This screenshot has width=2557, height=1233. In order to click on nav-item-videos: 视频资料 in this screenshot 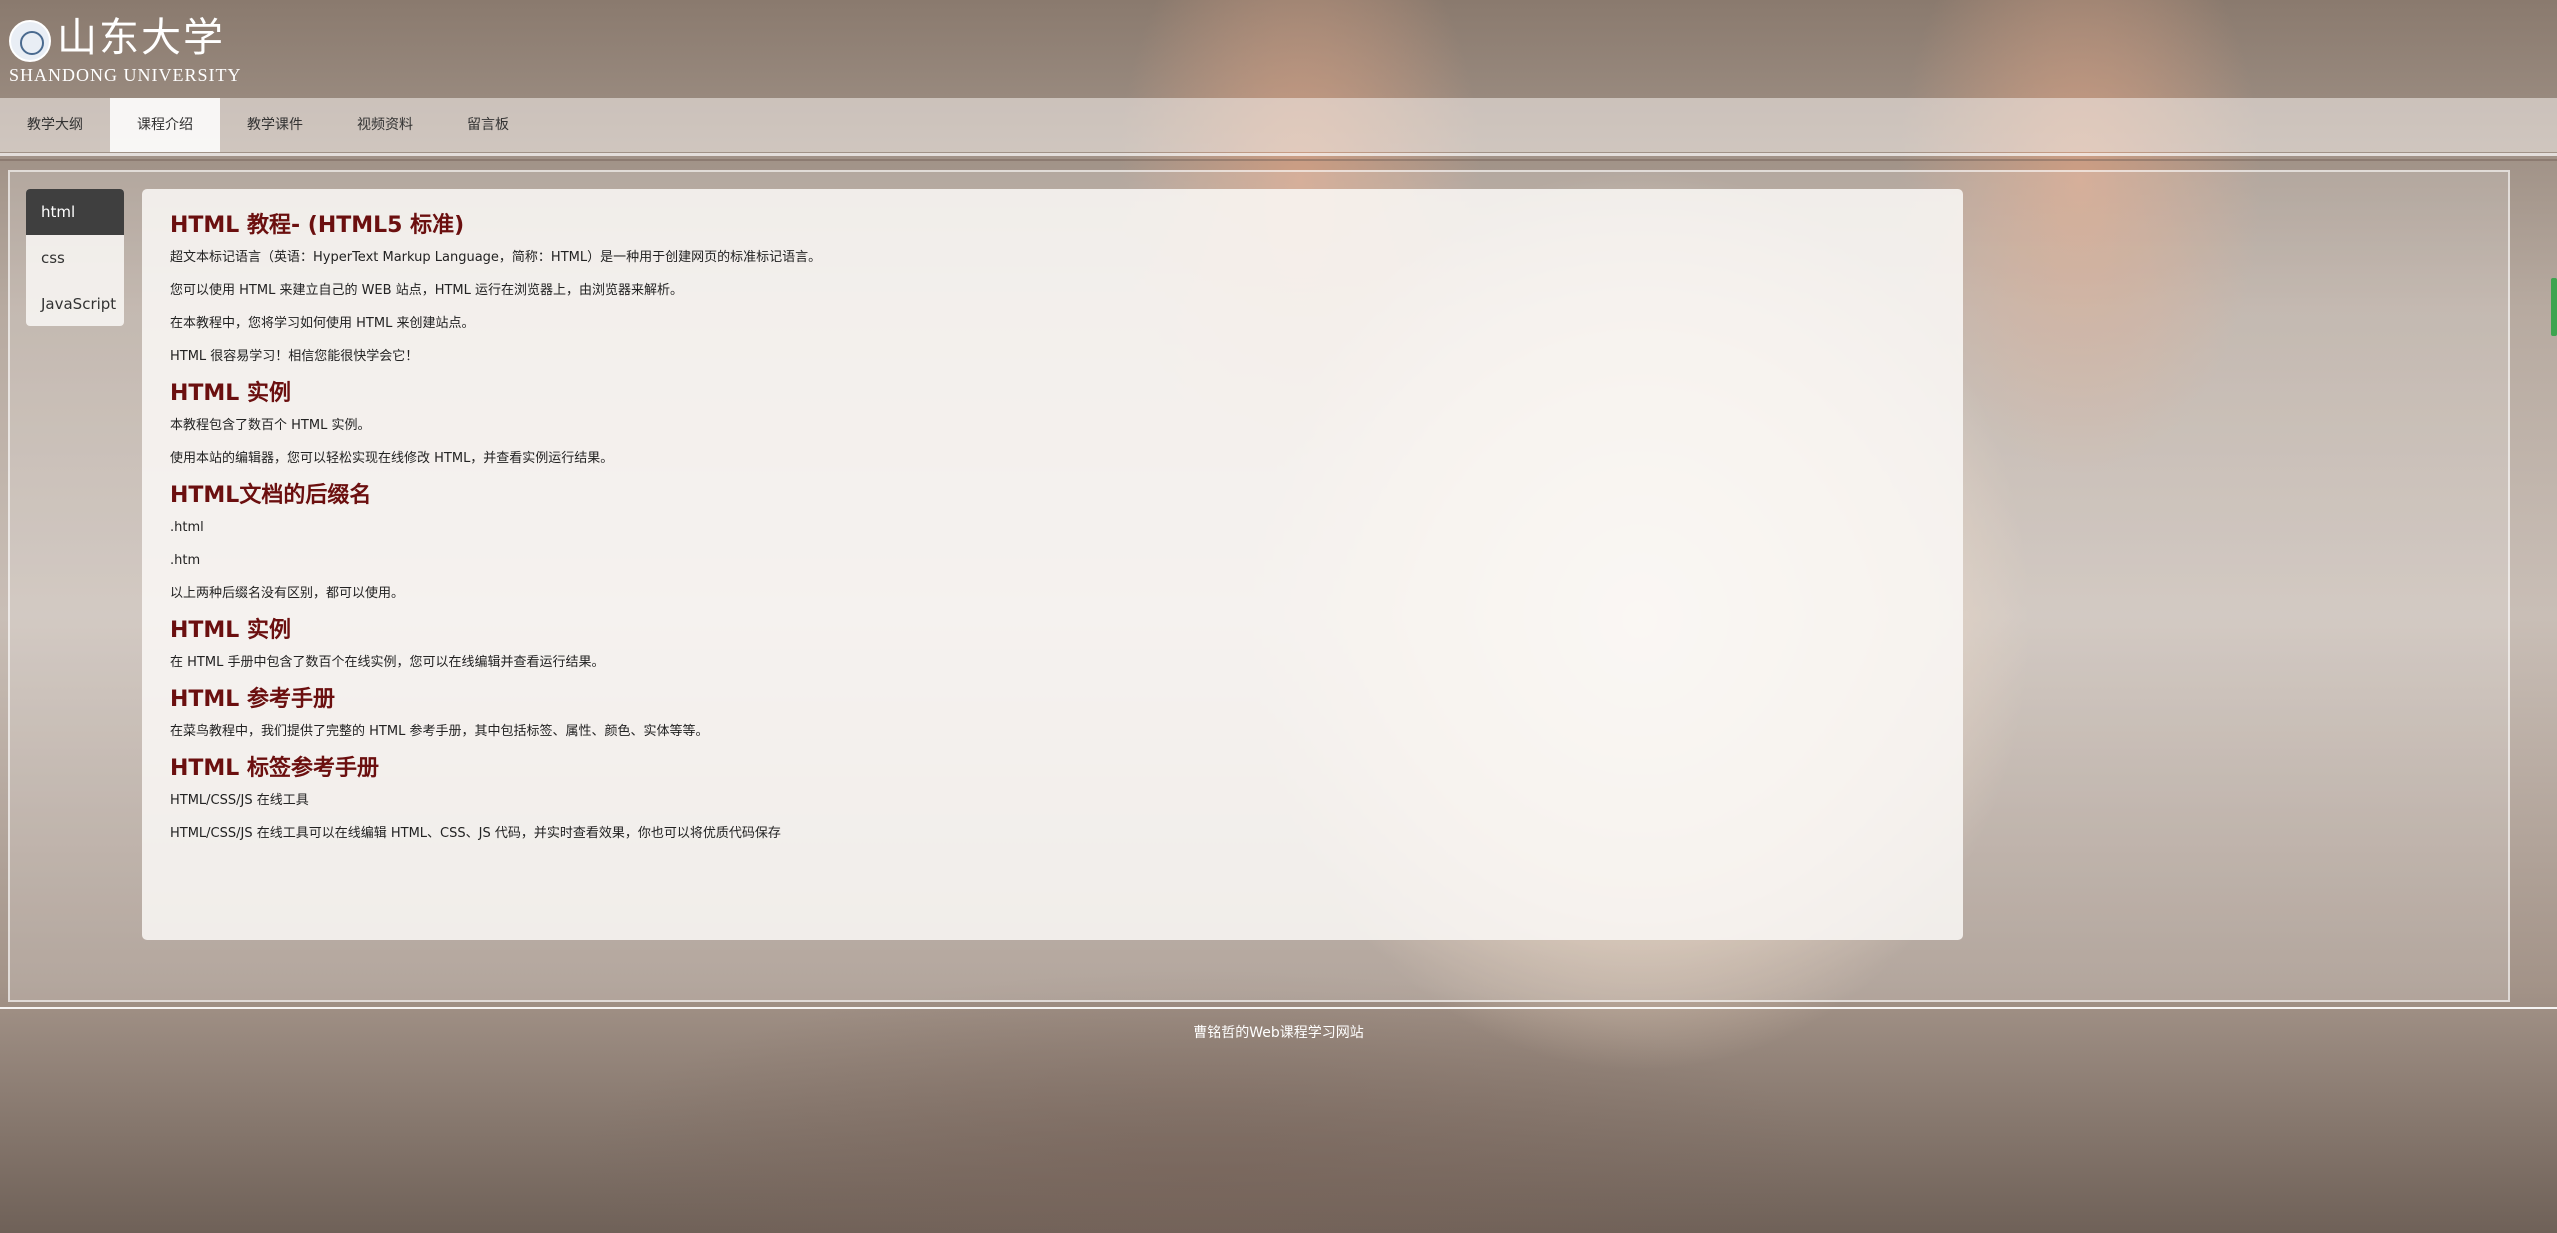, I will do `click(385, 125)`.